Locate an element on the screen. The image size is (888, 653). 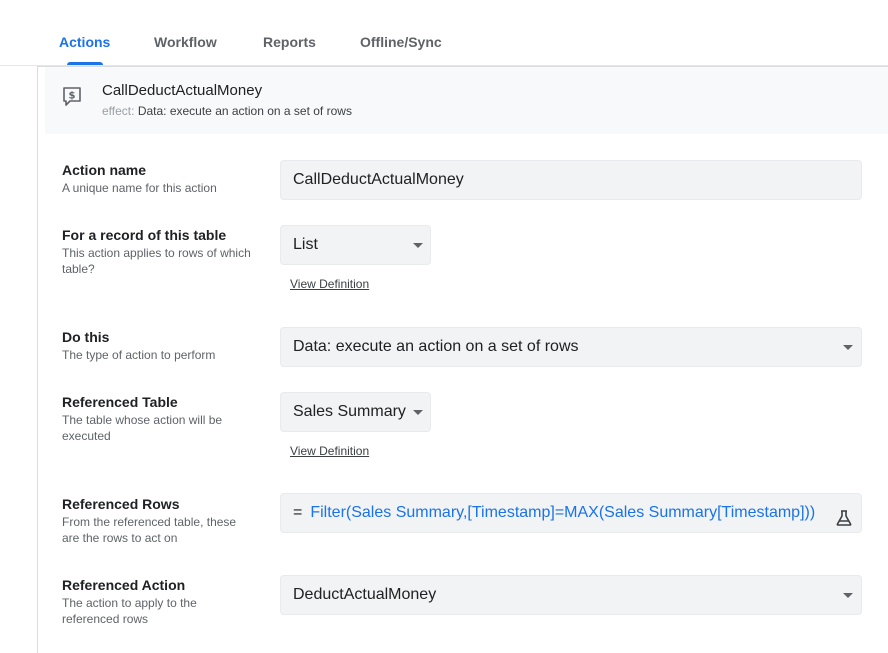
do-this-select: Data: execute an action on a set of rows is located at coordinates (571, 347).